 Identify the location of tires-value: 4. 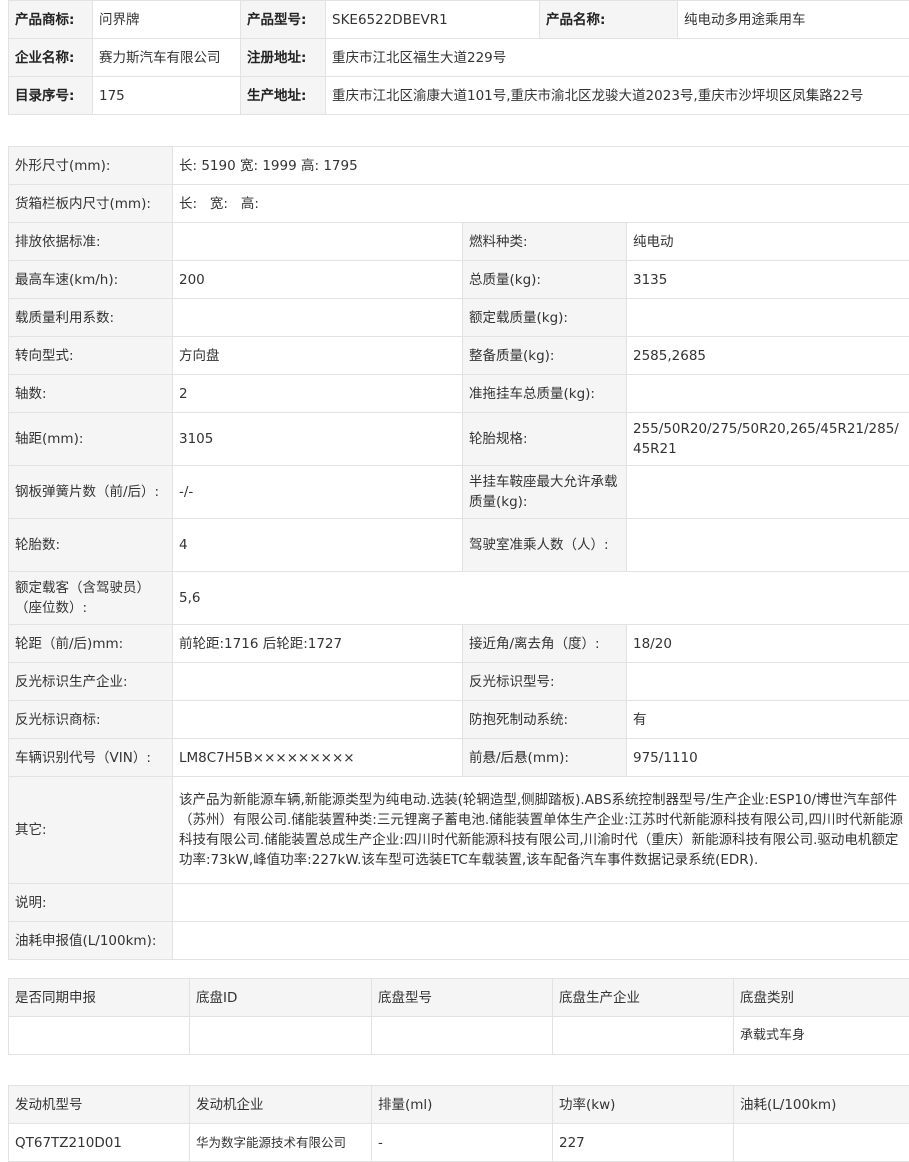
(318, 545).